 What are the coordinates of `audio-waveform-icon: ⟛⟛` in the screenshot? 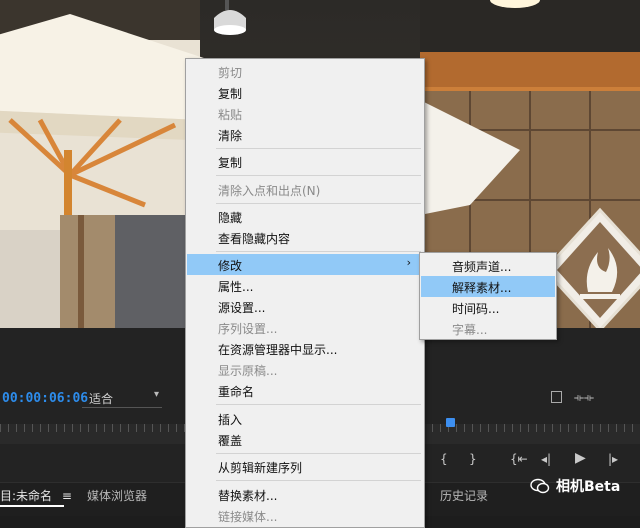 It's located at (584, 398).